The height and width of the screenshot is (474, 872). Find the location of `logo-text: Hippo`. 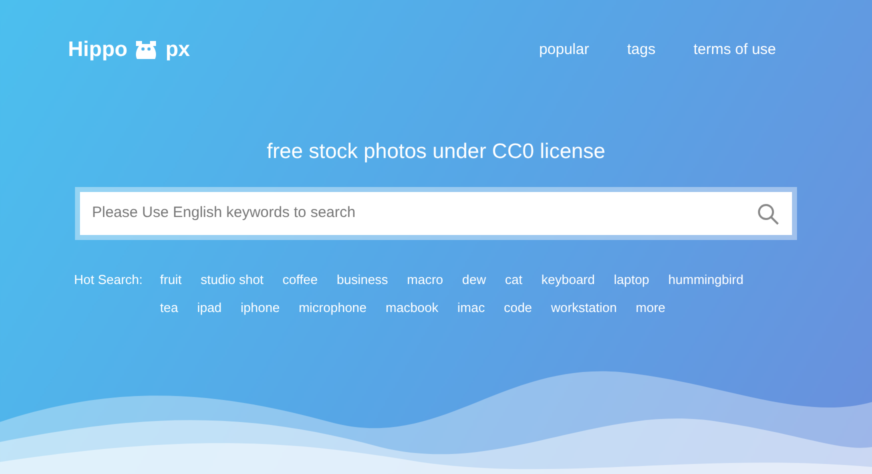

logo-text: Hippo is located at coordinates (98, 50).